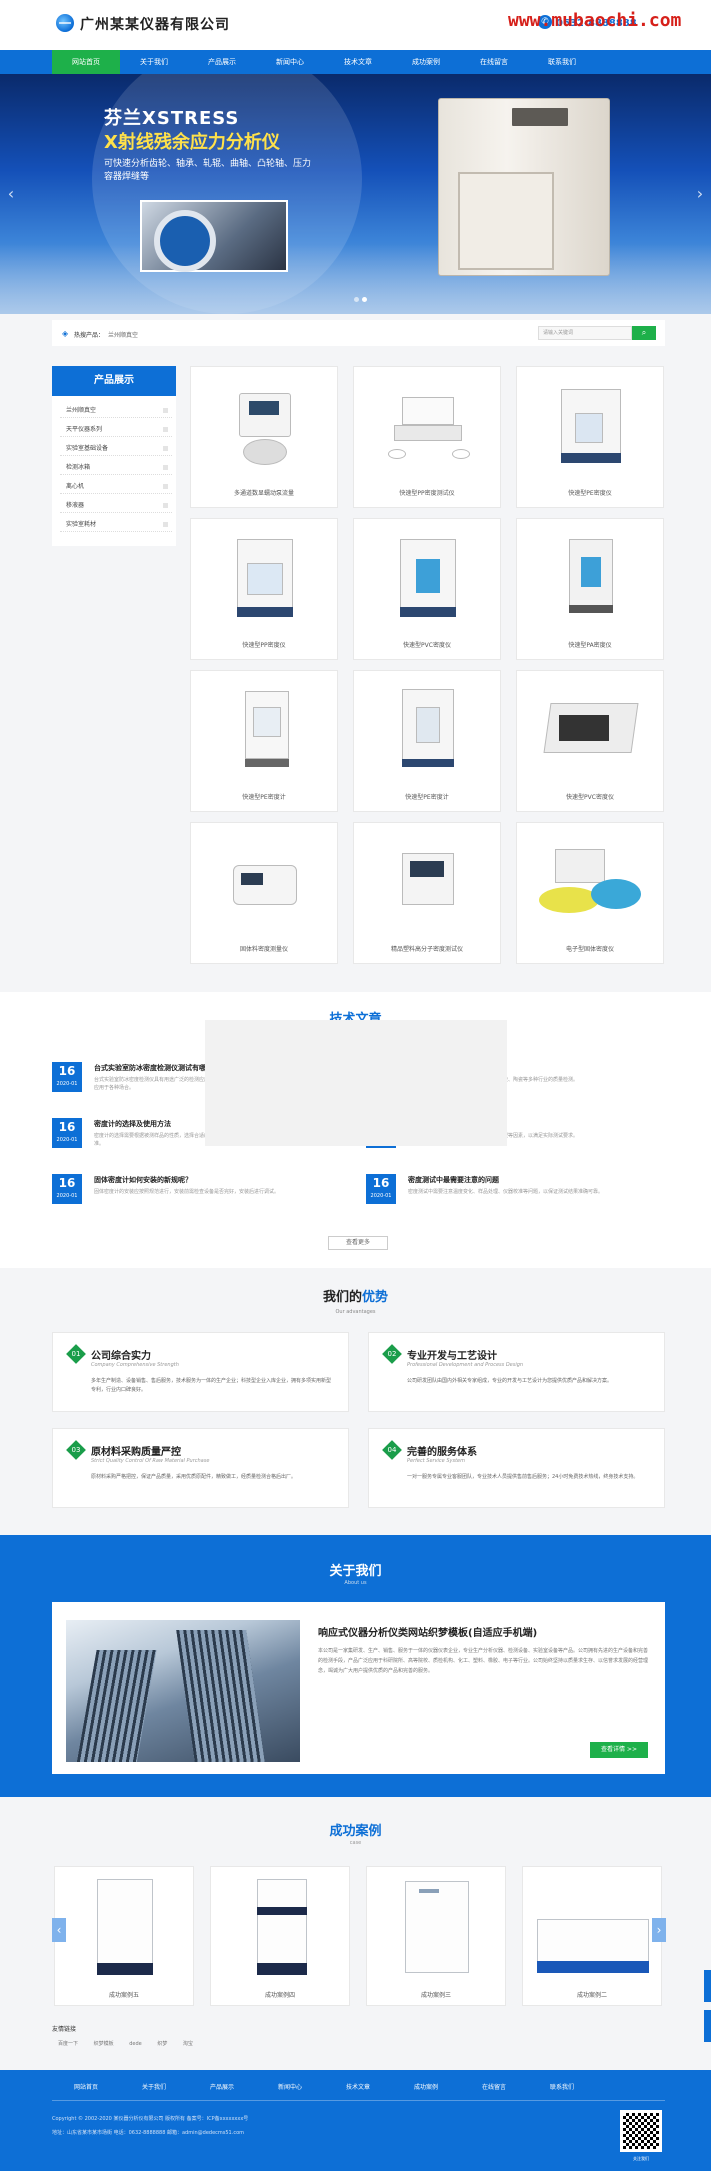  What do you see at coordinates (116, 468) in the screenshot?
I see `sidebar-item: 检测冰箱` at bounding box center [116, 468].